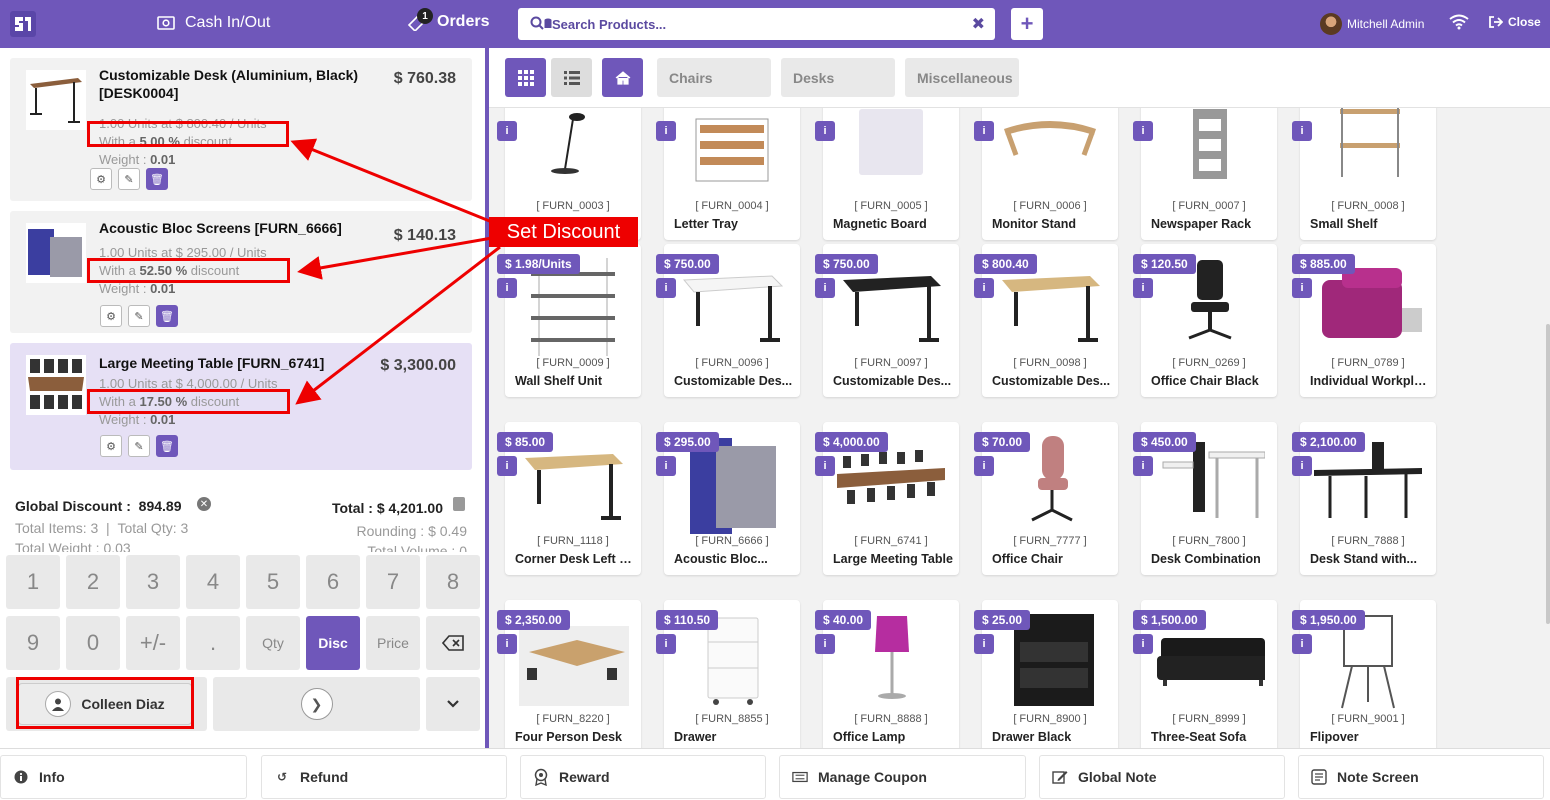 The height and width of the screenshot is (800, 1550). I want to click on scrollbar, so click(1548, 474).